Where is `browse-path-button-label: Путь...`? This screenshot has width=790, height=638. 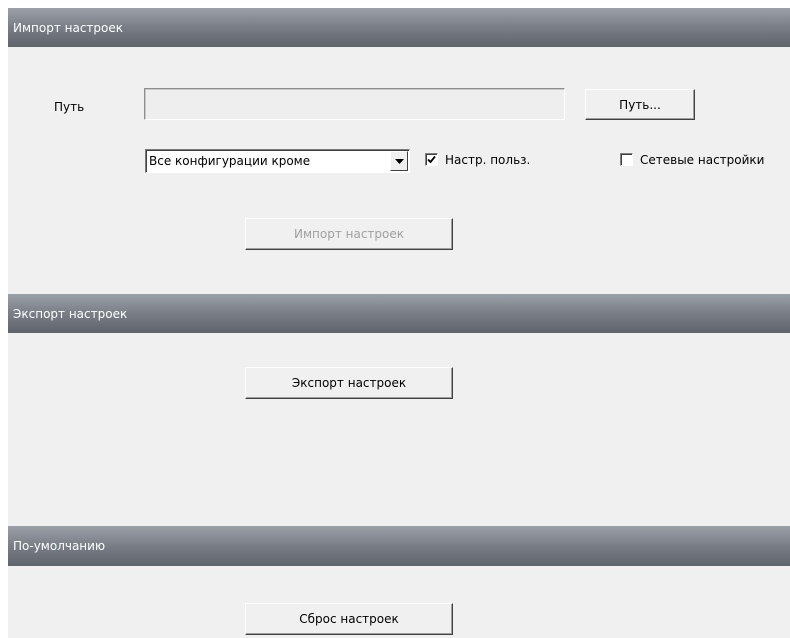 browse-path-button-label: Путь... is located at coordinates (640, 104).